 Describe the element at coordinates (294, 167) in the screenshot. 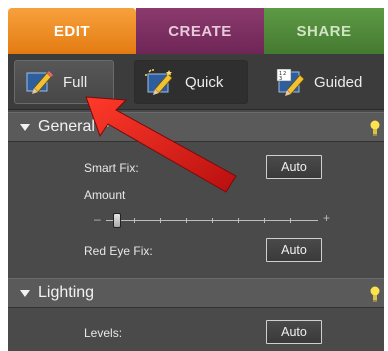

I see `smart-fix-auto-button: Auto` at that location.